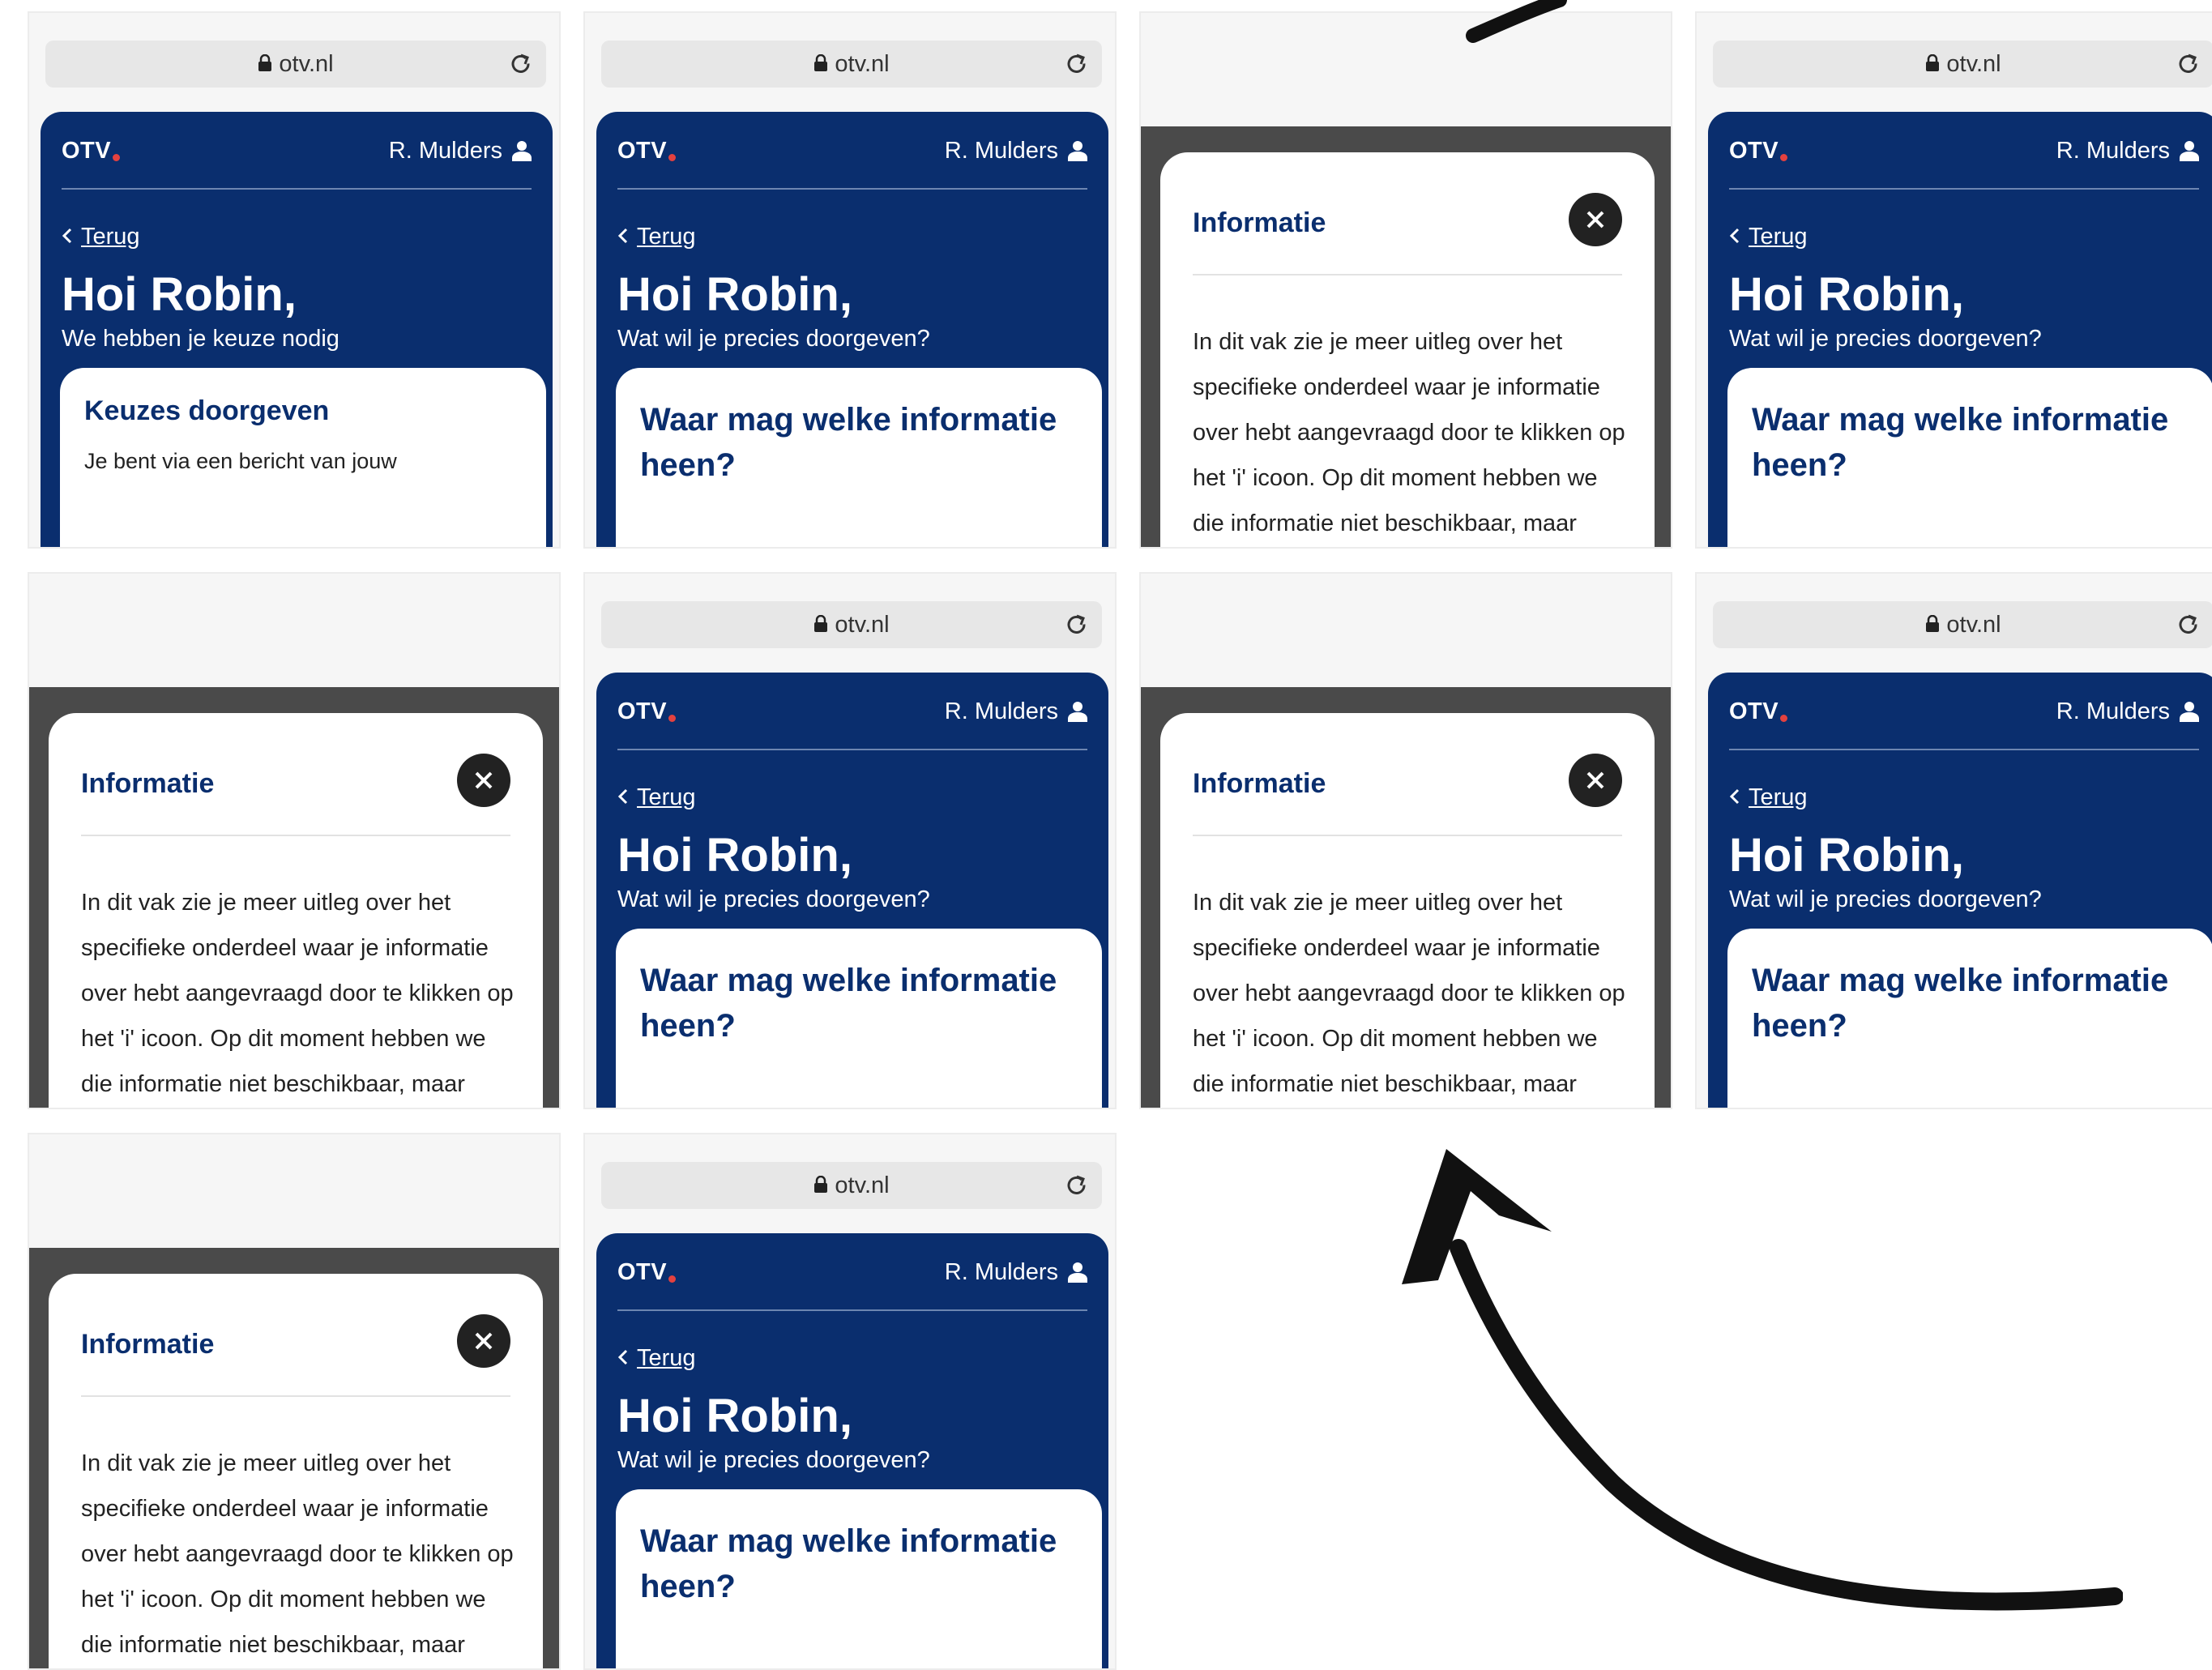 The height and width of the screenshot is (1670, 2212). What do you see at coordinates (266, 1463) in the screenshot?
I see `modal-line: In dit vak zie je meer uitleg over het` at bounding box center [266, 1463].